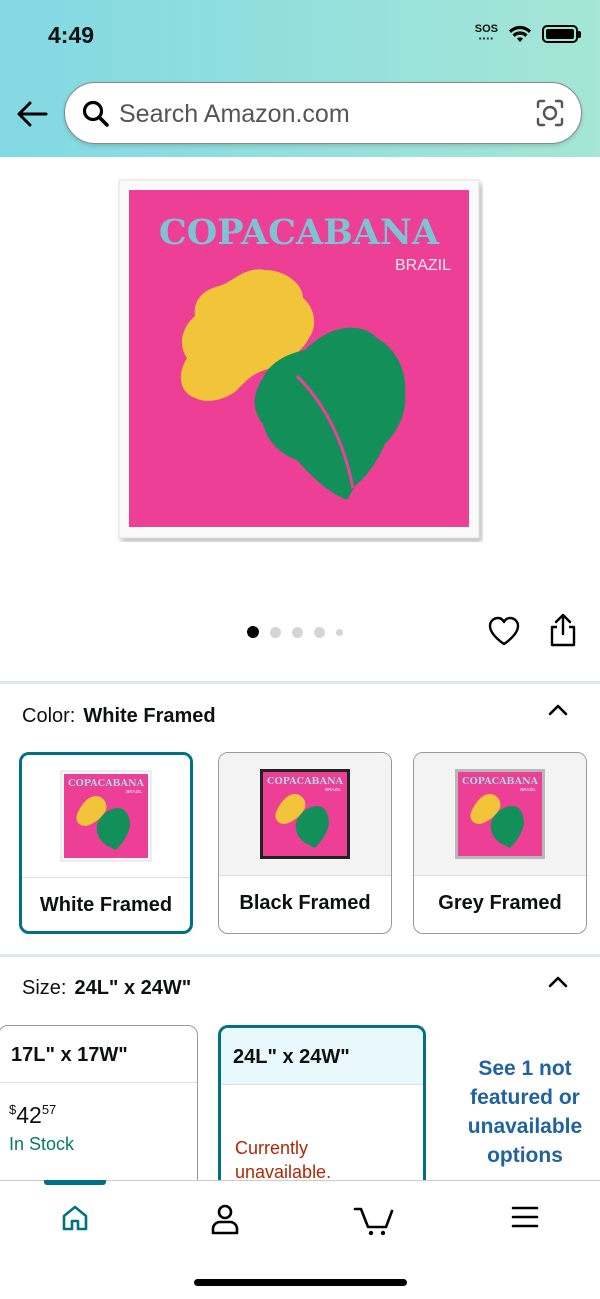  Describe the element at coordinates (322, 1056) in the screenshot. I see `size-option-name: 24L" x 24W"` at that location.